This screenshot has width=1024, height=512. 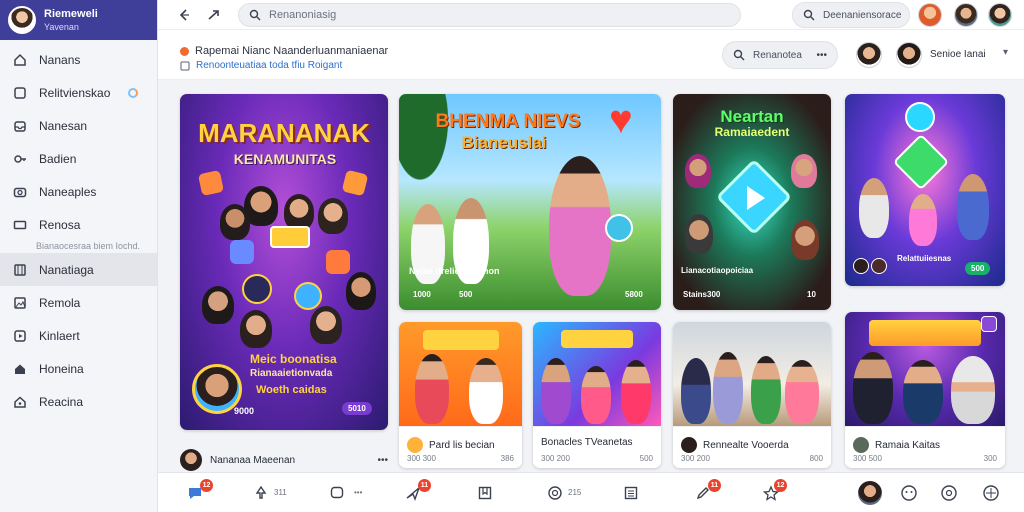 I want to click on dance-pill: 500, so click(x=978, y=268).